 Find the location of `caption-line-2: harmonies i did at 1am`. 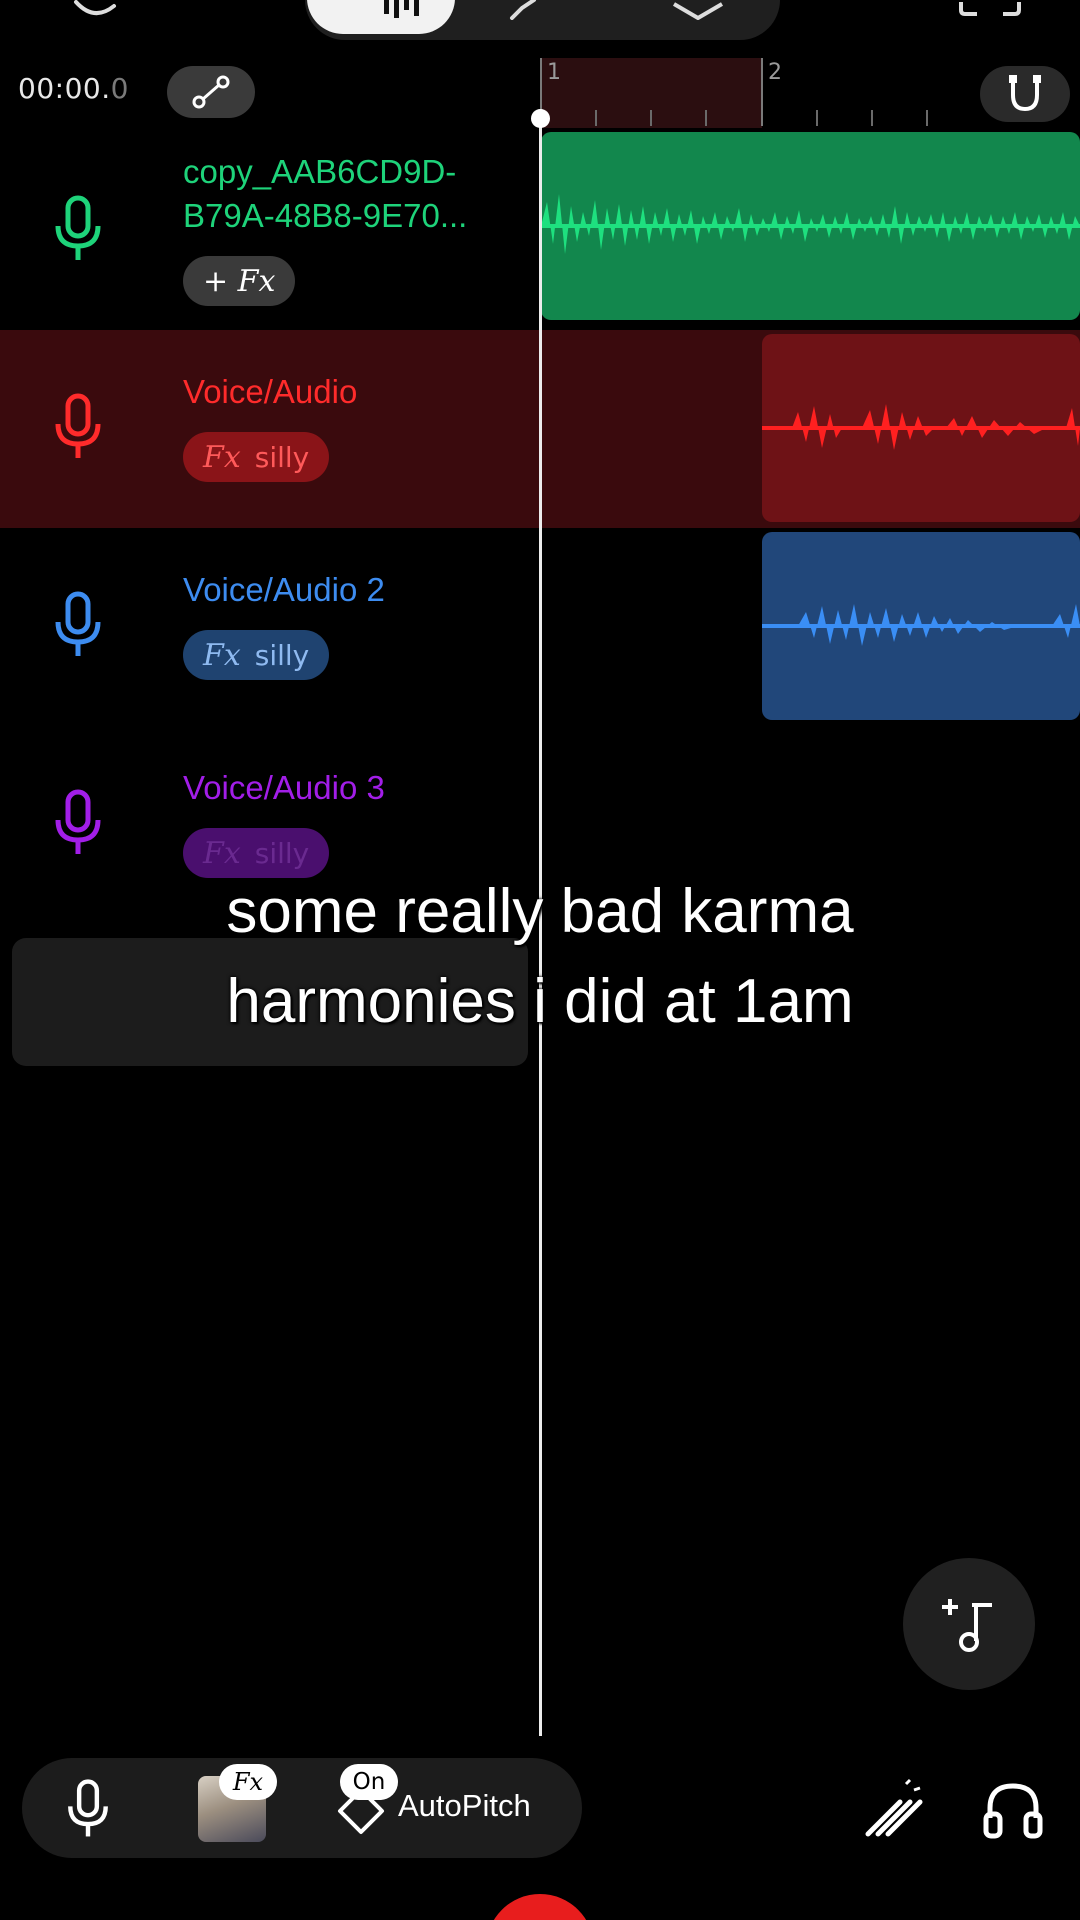

caption-line-2: harmonies i did at 1am is located at coordinates (540, 1001).